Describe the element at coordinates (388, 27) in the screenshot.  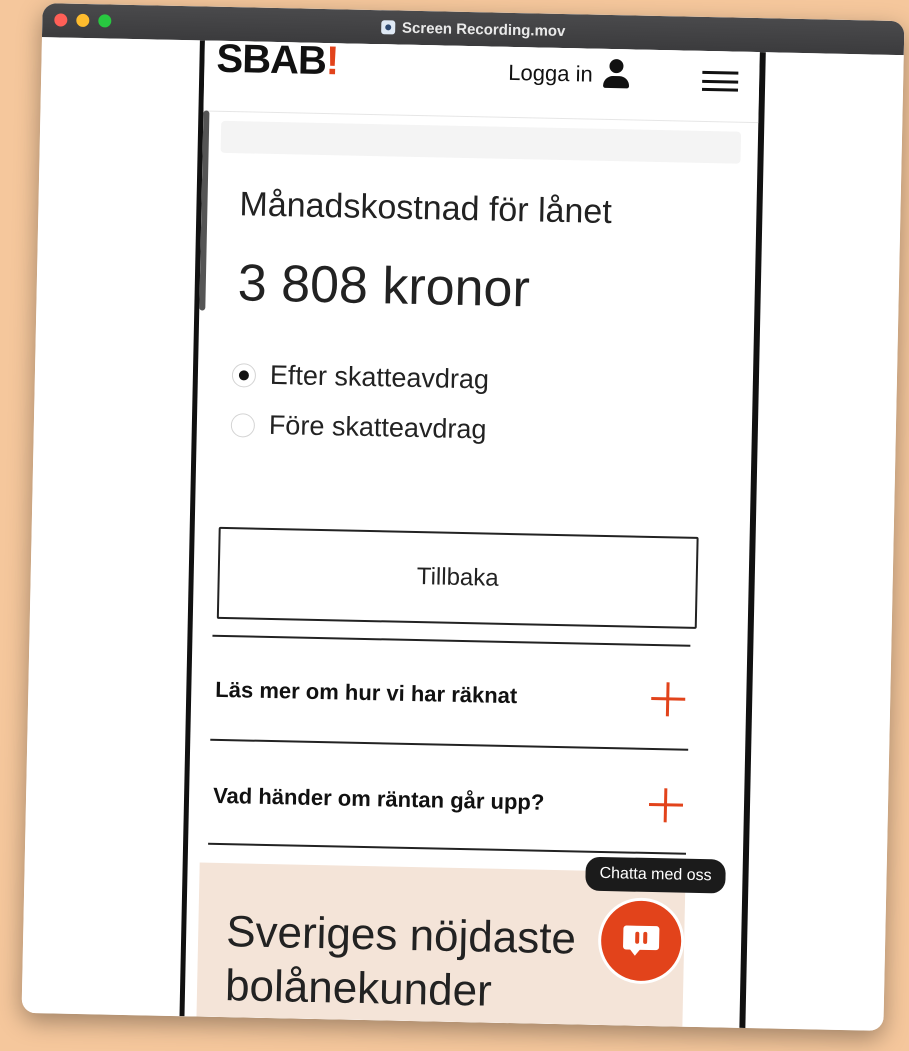
I see `quicktime-file-icon` at that location.